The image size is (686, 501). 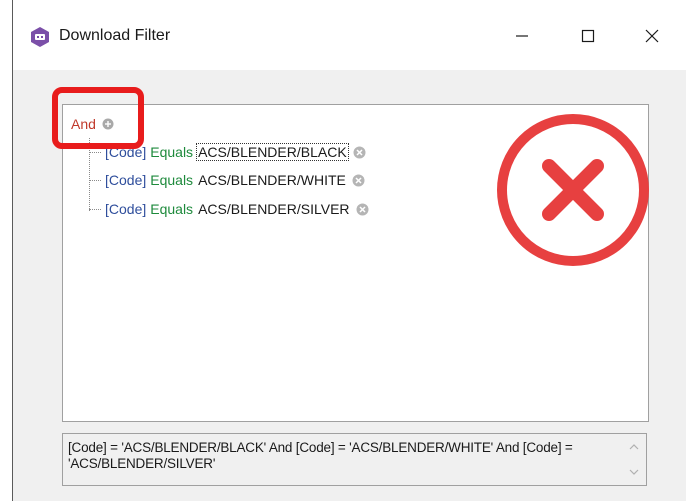 I want to click on condition-value: ACS/BLENDER/BLACK, so click(x=272, y=152).